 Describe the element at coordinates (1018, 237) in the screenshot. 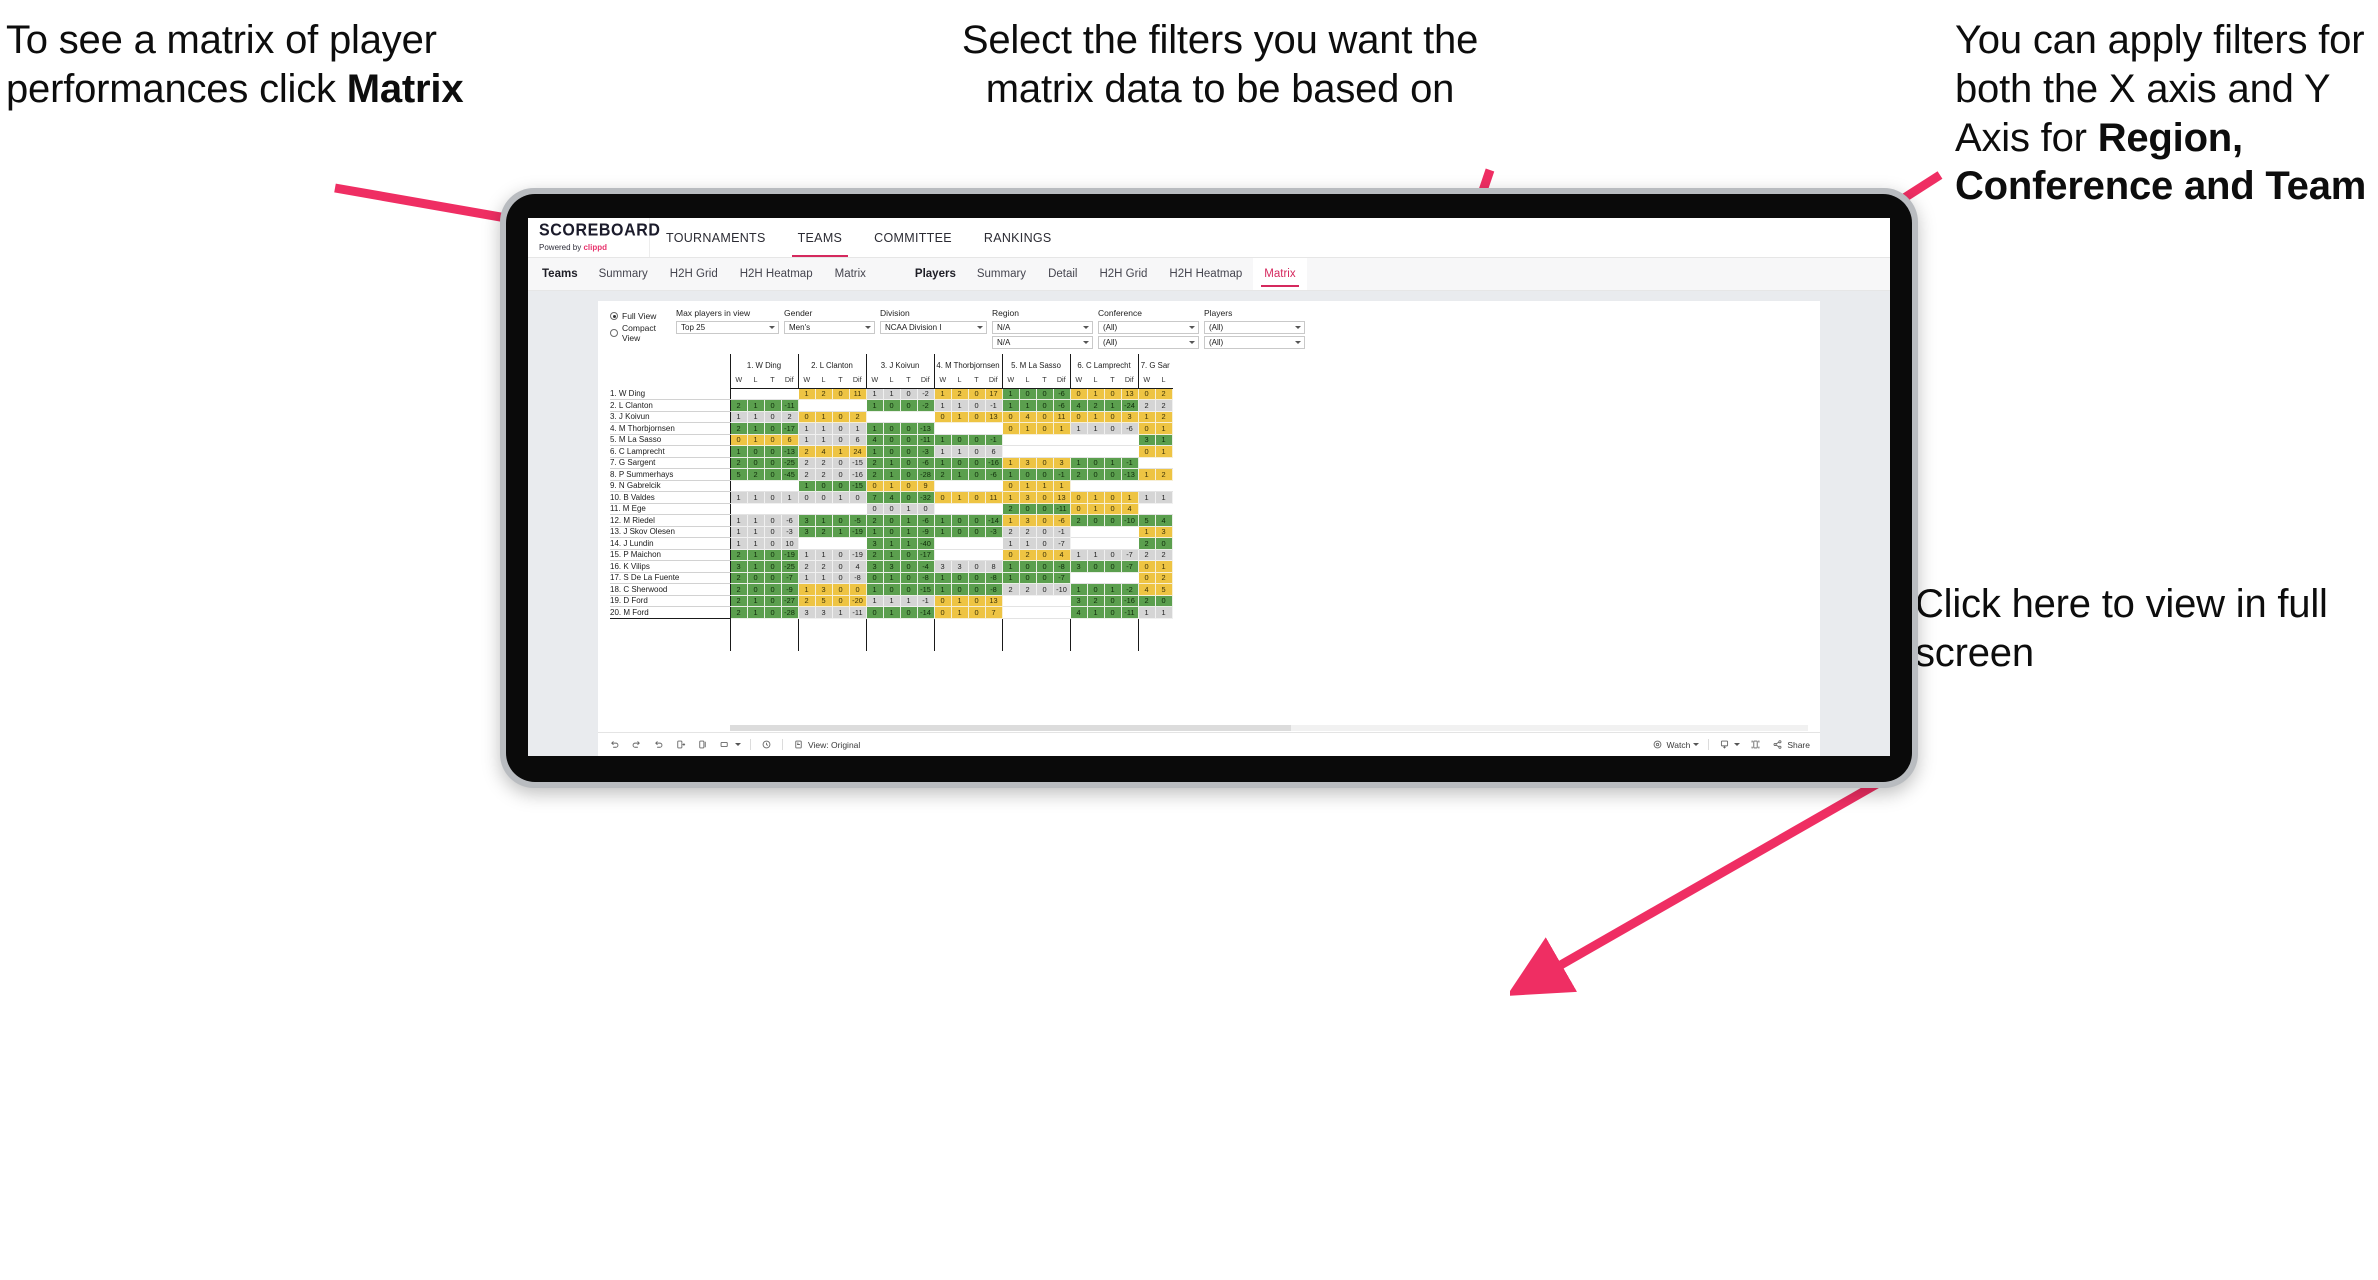

I see `main-nav-rankings: RANKINGS` at that location.